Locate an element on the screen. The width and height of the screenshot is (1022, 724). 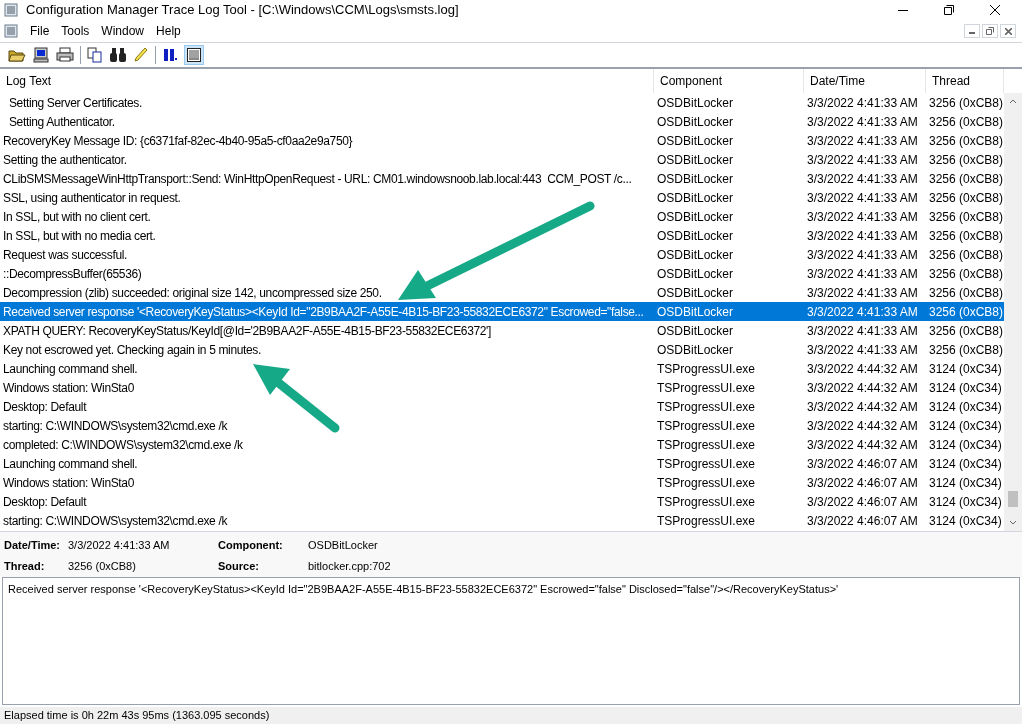
binoculars-icon is located at coordinates (118, 55).